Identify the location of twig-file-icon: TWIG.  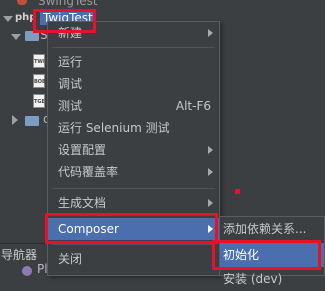
(41, 61).